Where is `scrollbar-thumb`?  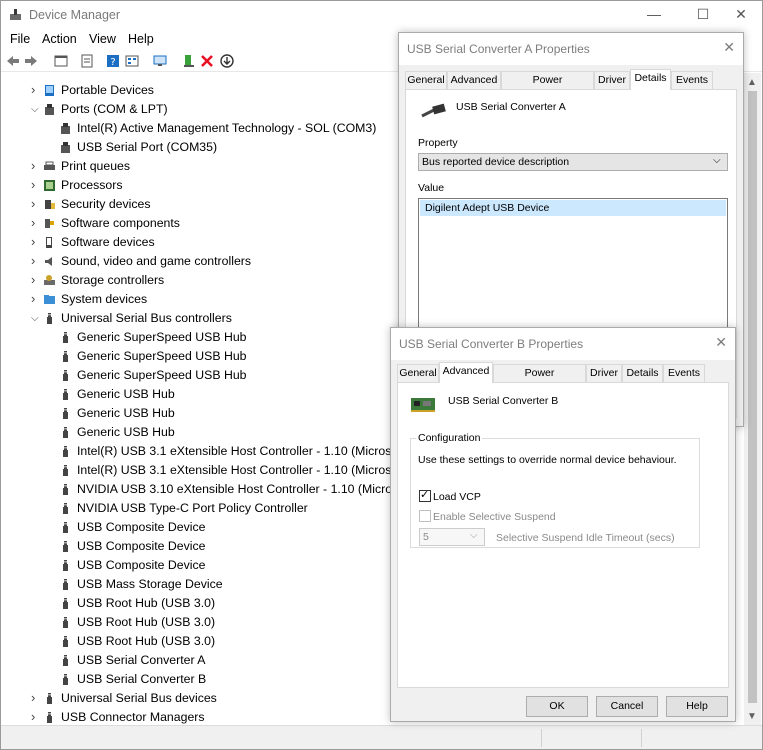
scrollbar-thumb is located at coordinates (752, 397).